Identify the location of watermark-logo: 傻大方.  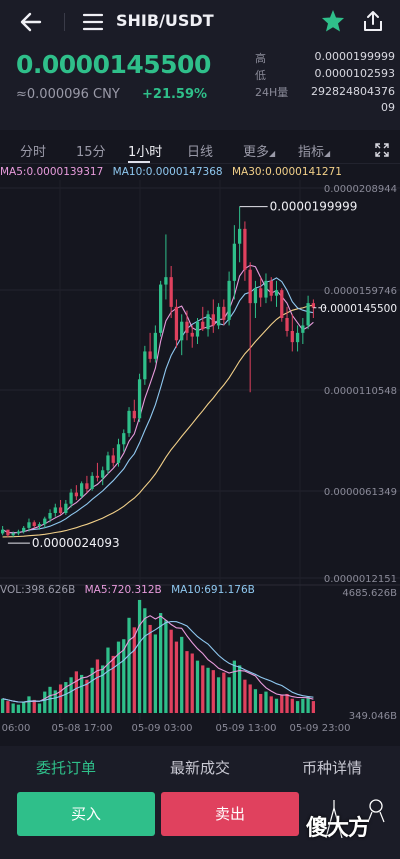
(350, 818).